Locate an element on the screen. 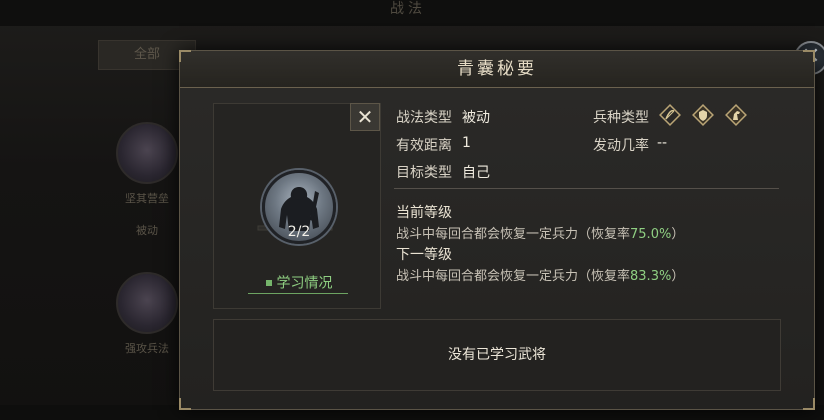  next-level-desc: 战斗中每回合都会恢复一定兵力（恢复率83.3%） is located at coordinates (540, 274).